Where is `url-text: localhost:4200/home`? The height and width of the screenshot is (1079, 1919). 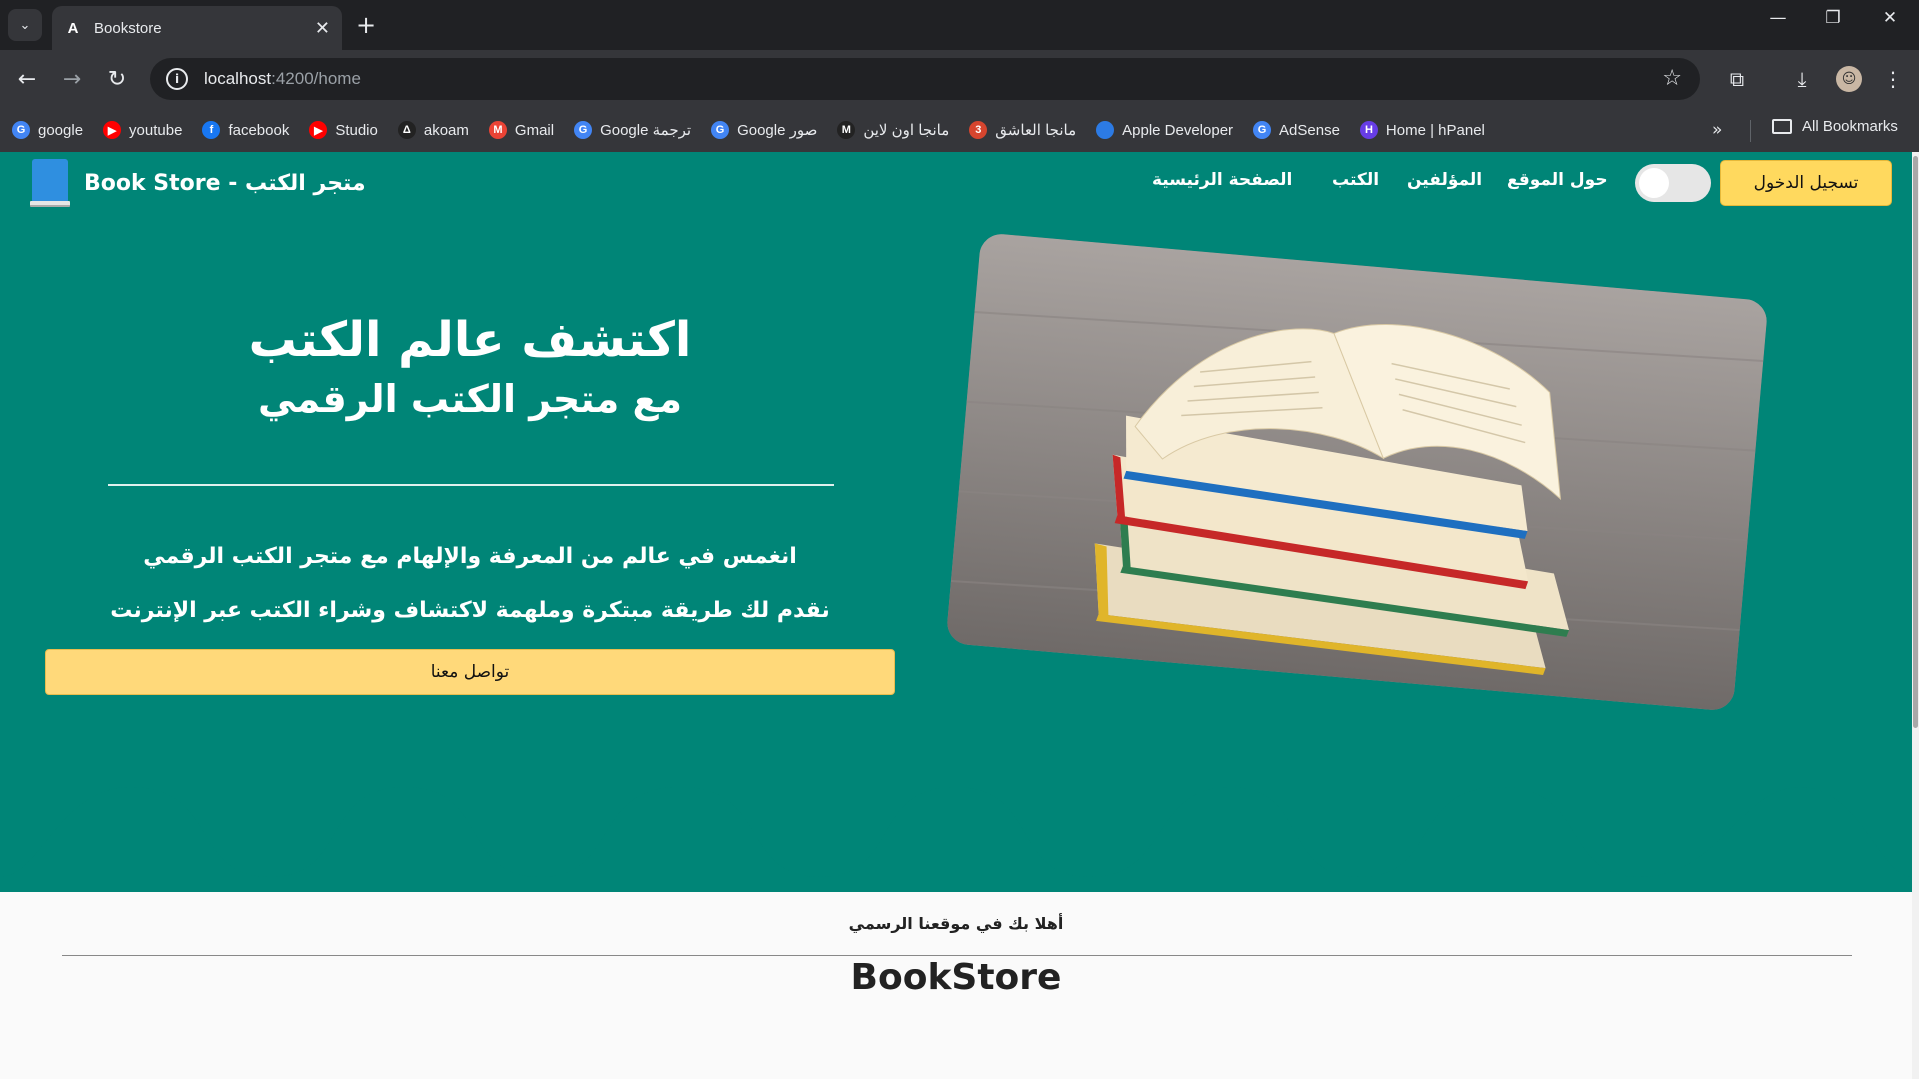 url-text: localhost:4200/home is located at coordinates (282, 79).